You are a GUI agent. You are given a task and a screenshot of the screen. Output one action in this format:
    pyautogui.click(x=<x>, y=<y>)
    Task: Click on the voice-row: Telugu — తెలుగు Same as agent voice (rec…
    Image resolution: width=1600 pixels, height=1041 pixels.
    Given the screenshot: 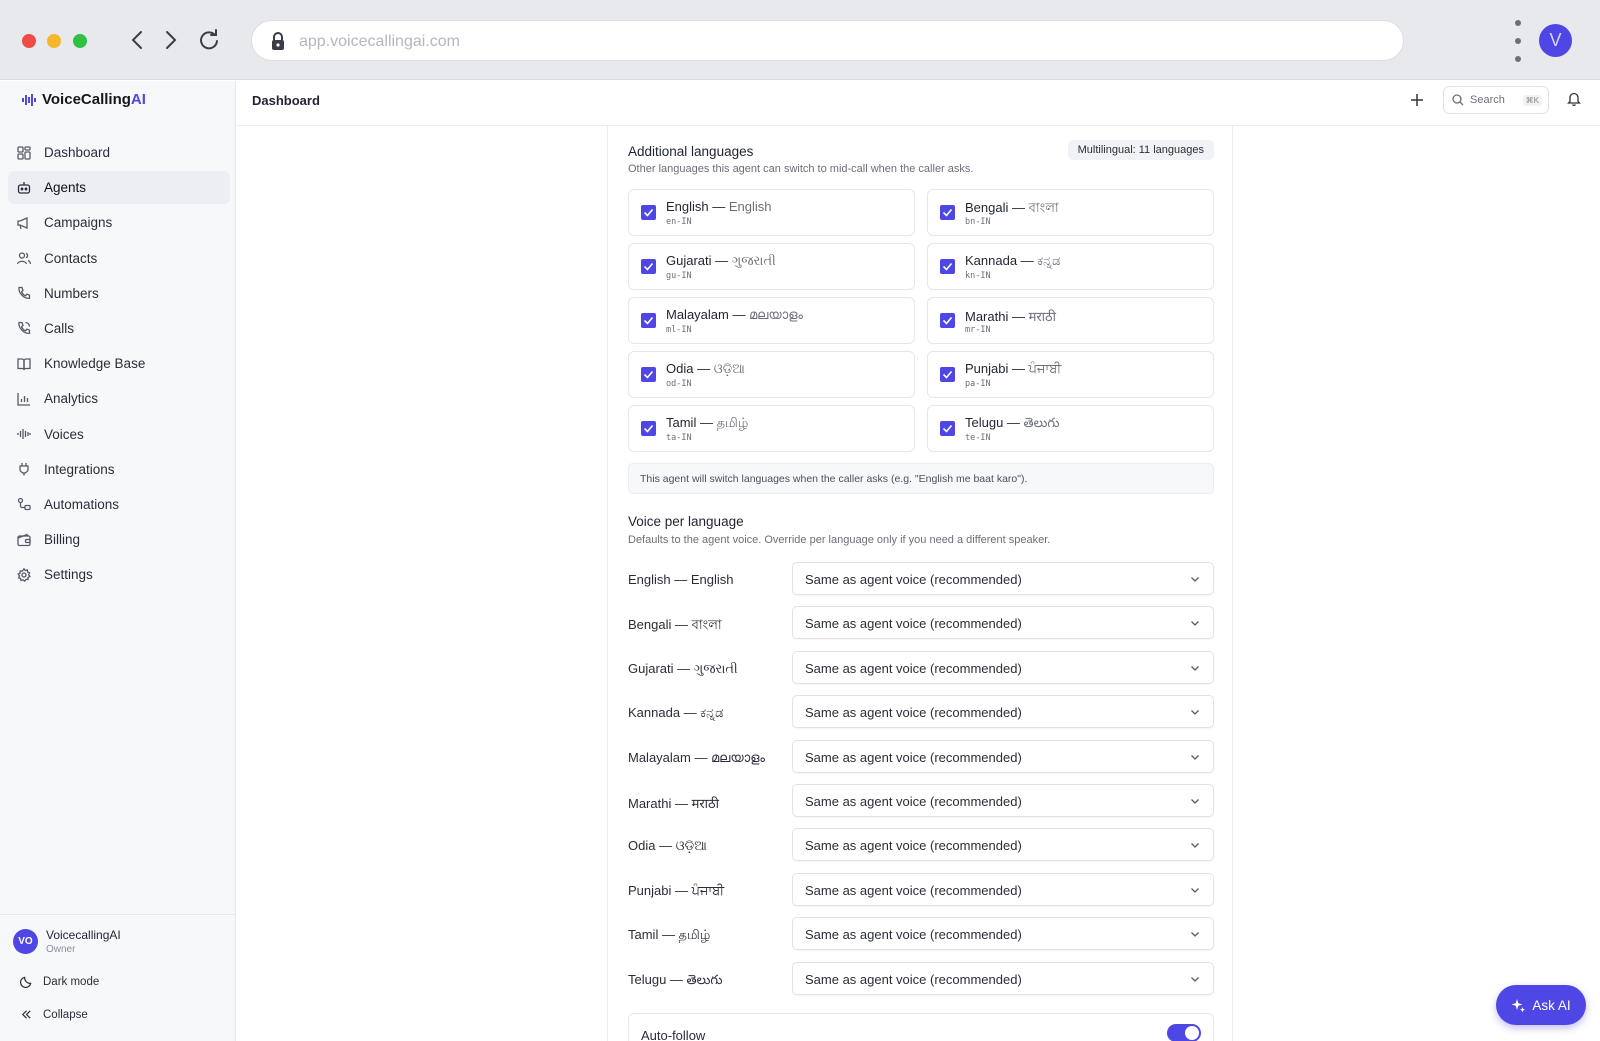 What is the action you would take?
    pyautogui.click(x=921, y=983)
    